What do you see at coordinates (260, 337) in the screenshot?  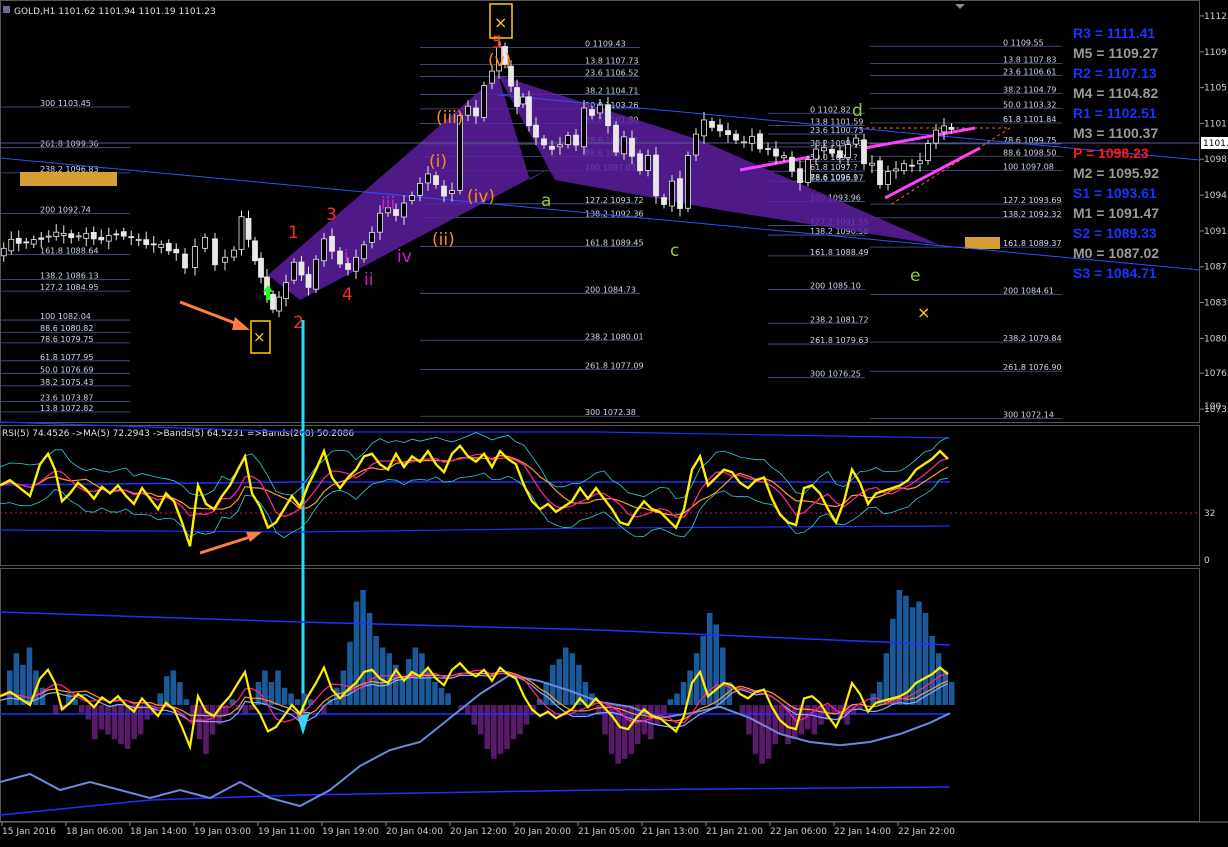 I see `x-marker-bottom: ×` at bounding box center [260, 337].